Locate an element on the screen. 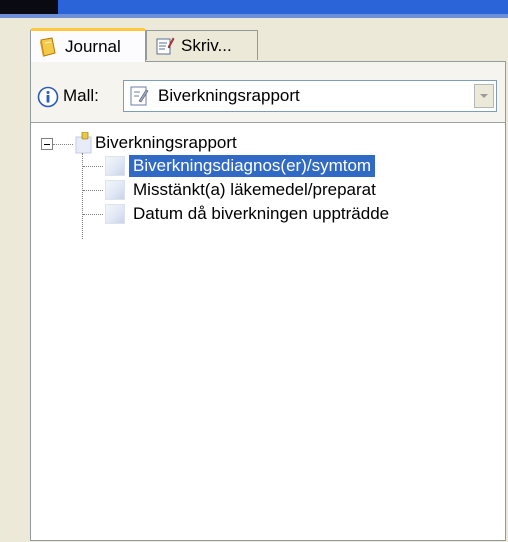 The height and width of the screenshot is (542, 508). write-document-icon is located at coordinates (165, 45).